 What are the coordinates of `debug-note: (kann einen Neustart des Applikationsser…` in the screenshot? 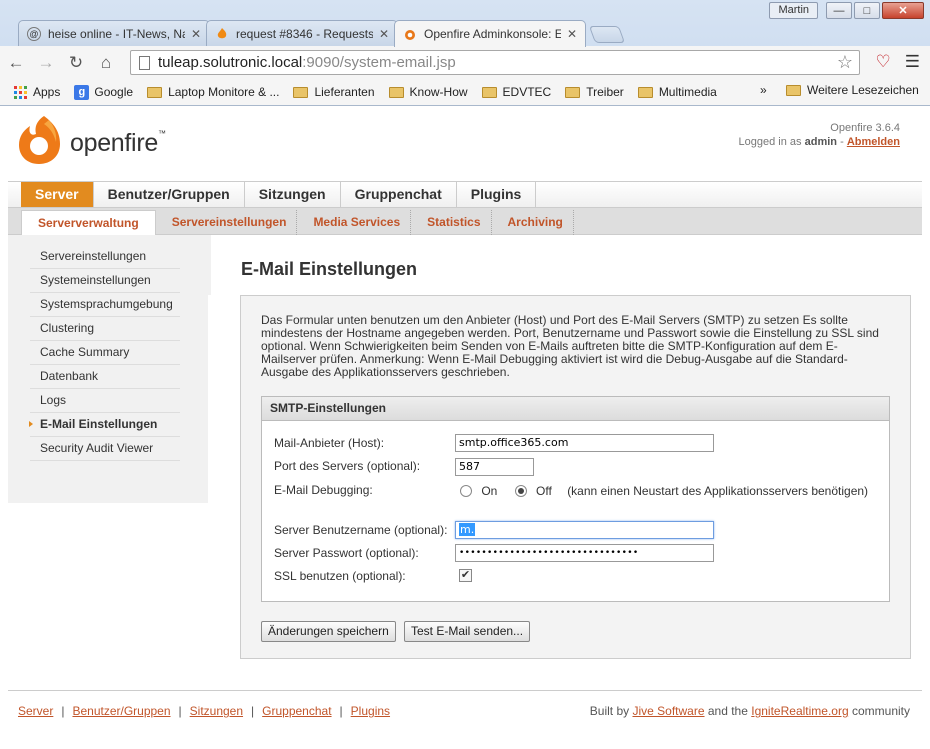 It's located at (718, 491).